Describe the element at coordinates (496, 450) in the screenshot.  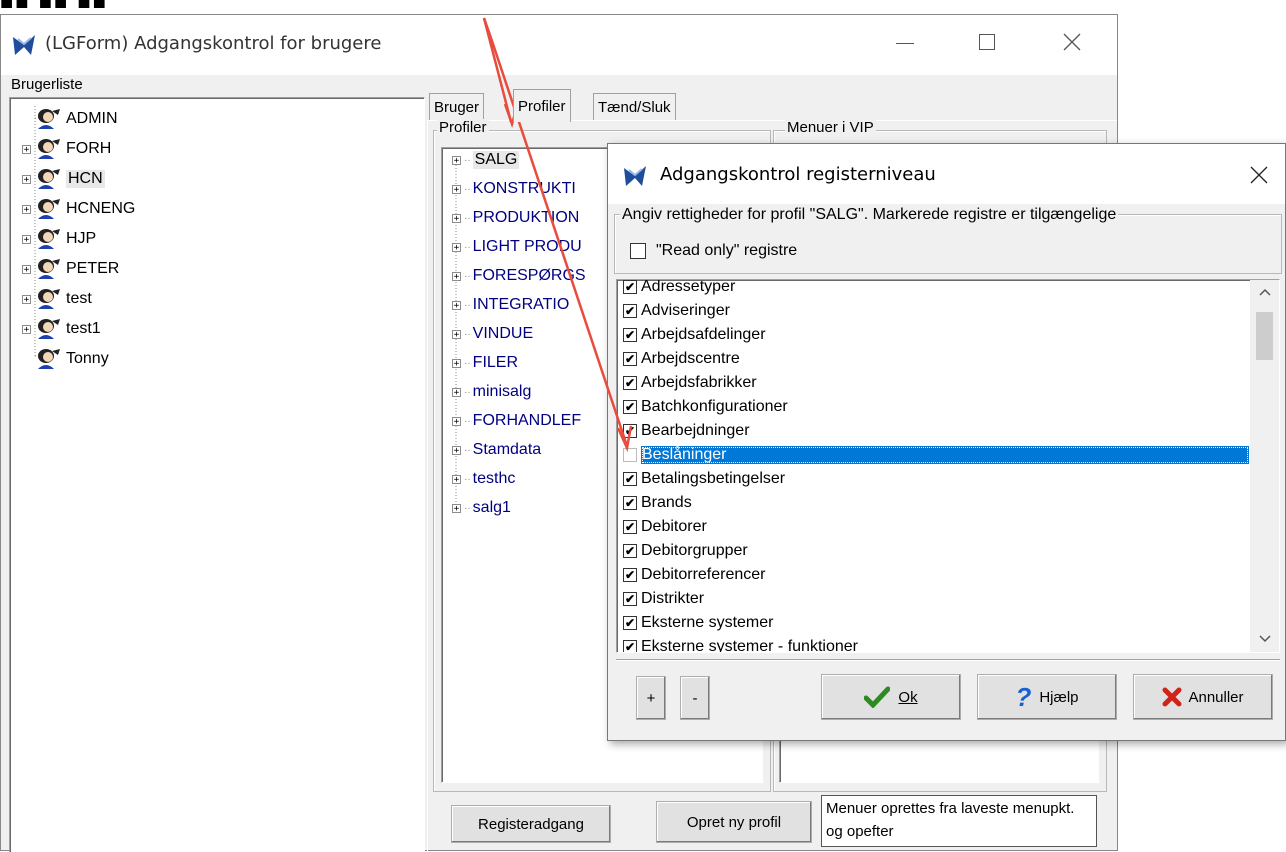
I see `profile-tree-item: + ·· Stamdata` at that location.